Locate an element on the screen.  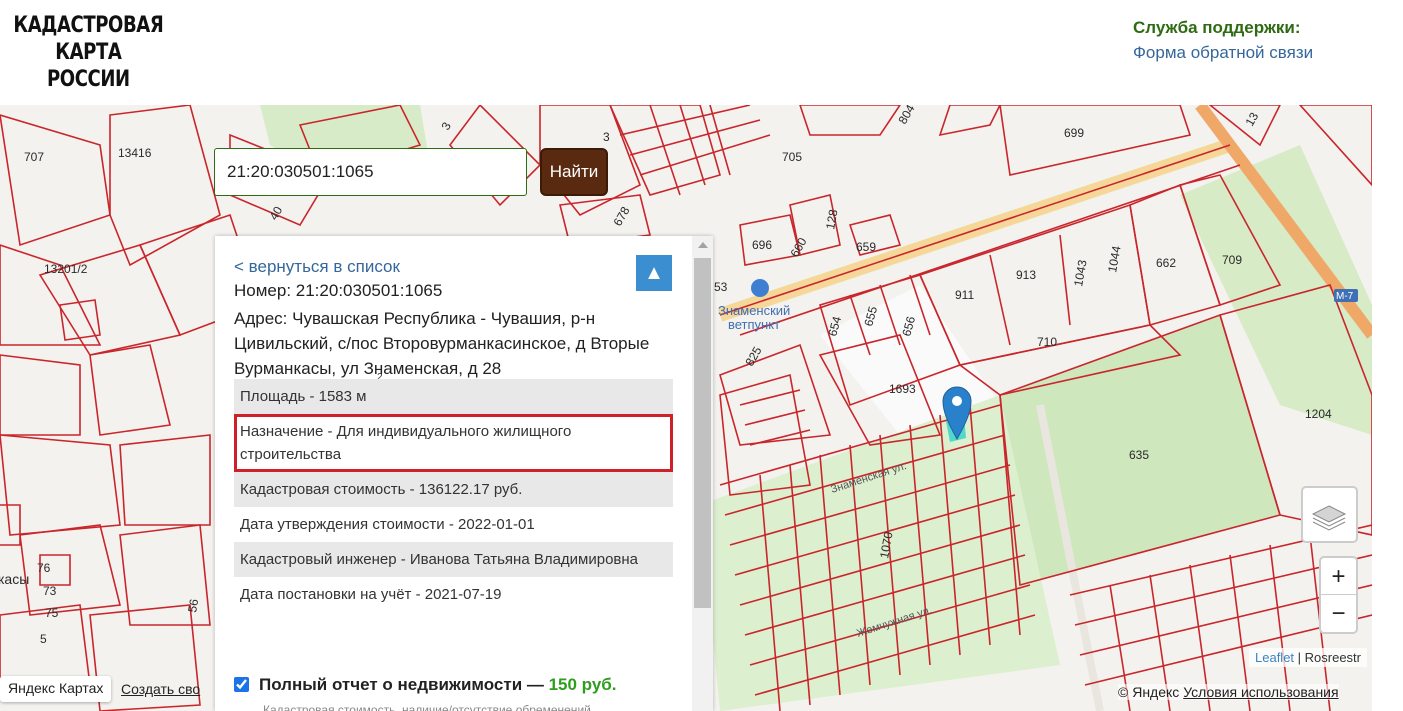
feedback-link: Форма обратной связи is located at coordinates (1223, 53).